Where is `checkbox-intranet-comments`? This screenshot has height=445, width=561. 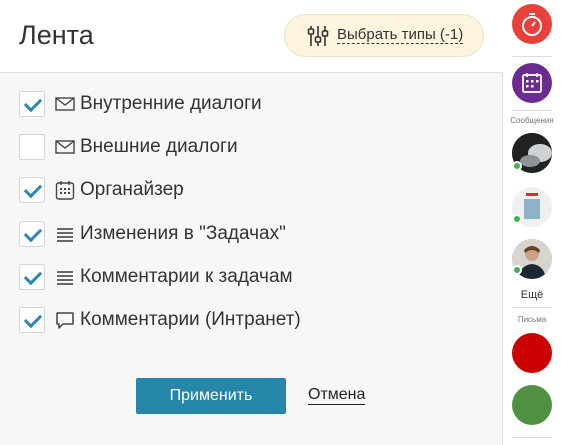 checkbox-intranet-comments is located at coordinates (32, 319).